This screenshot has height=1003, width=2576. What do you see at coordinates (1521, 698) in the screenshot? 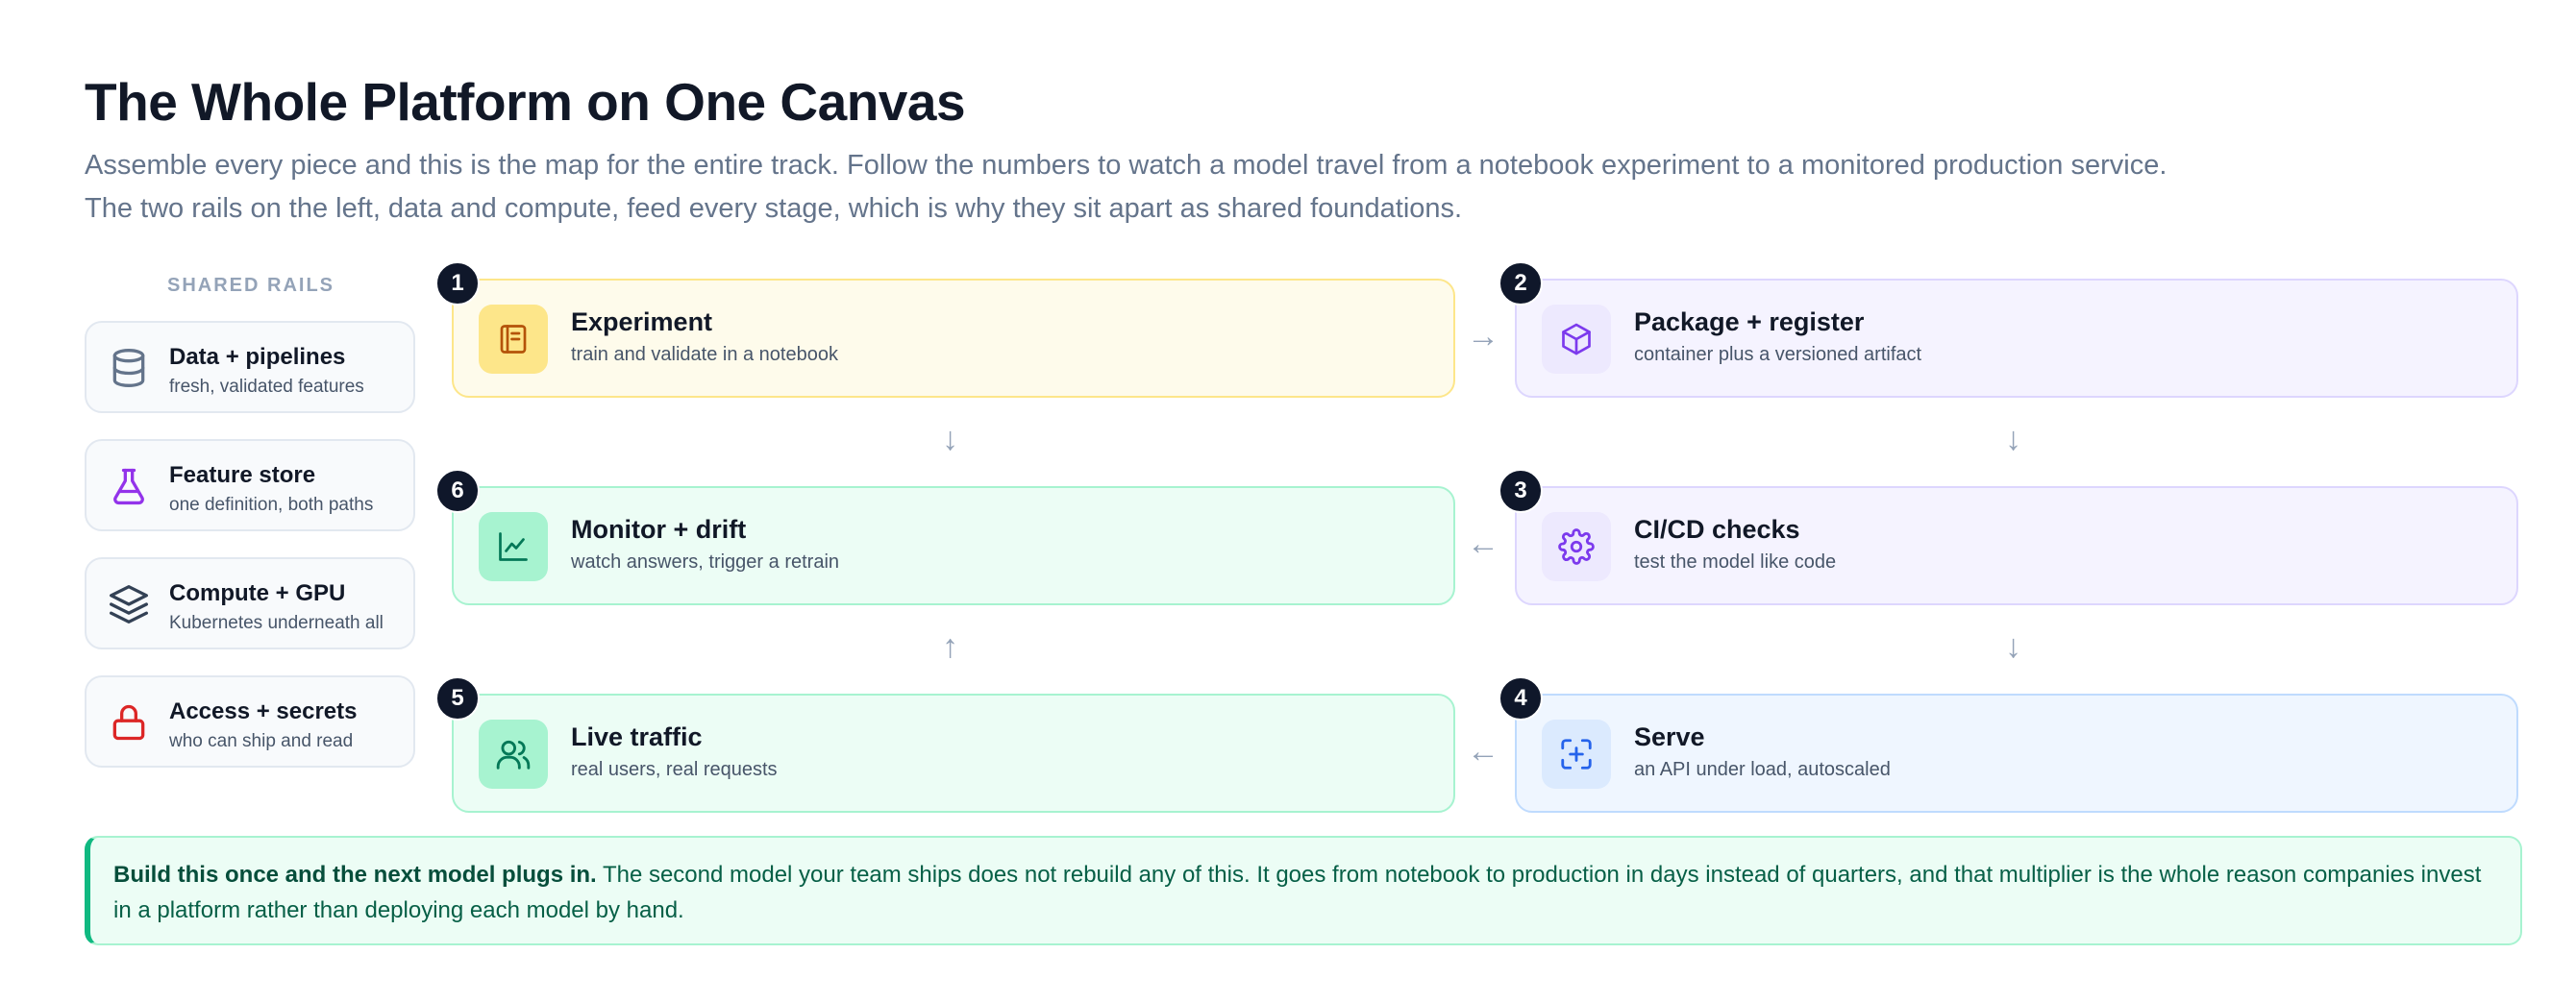
I see `step-badge-4: 4` at bounding box center [1521, 698].